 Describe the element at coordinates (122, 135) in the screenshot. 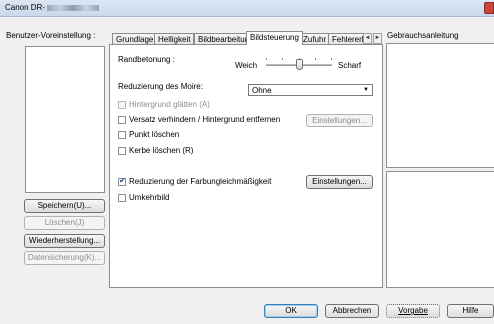

I see `dot-remove-checkbox` at that location.